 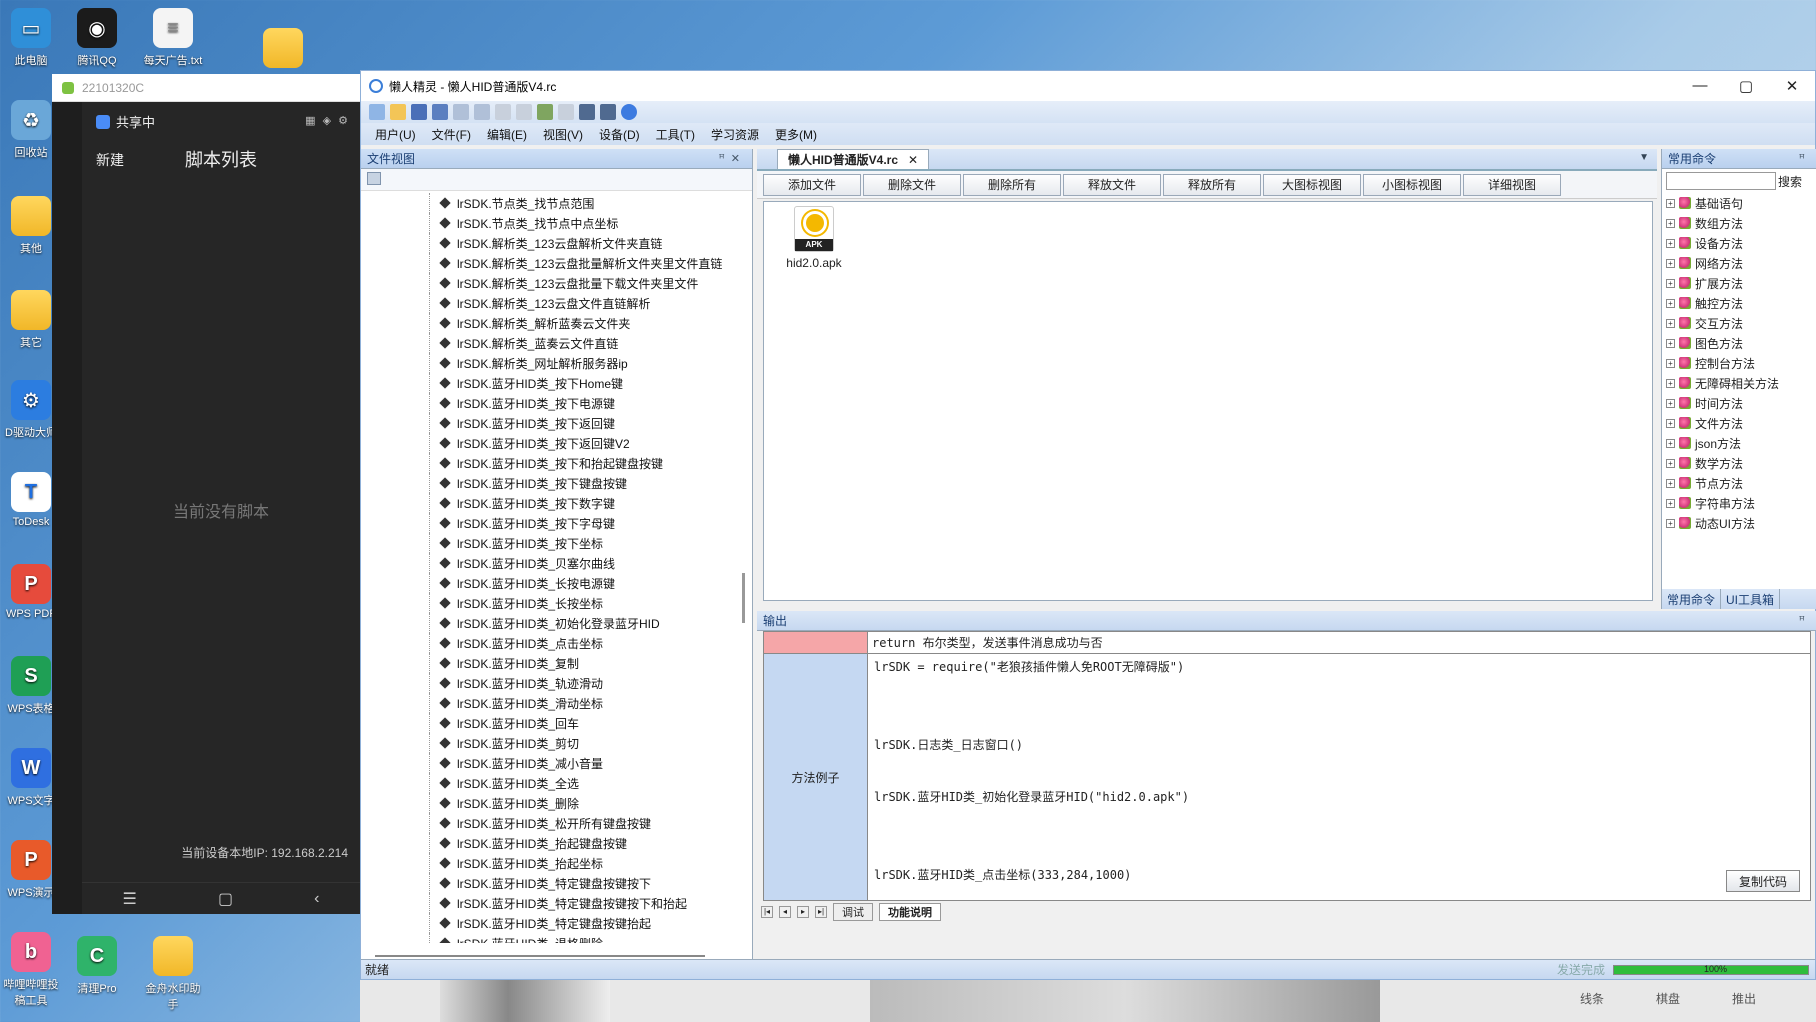 I want to click on command-category: + 时间方法, so click(x=1741, y=403).